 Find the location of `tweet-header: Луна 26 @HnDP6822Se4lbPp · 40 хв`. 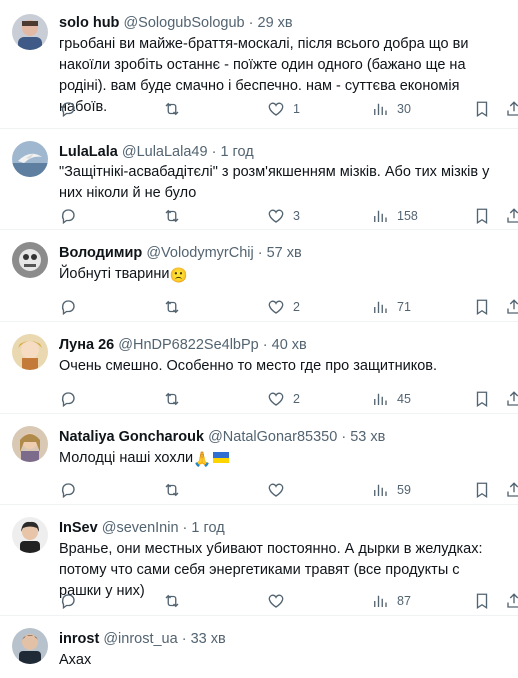

tweet-header: Луна 26 @HnDP6822Se4lbPp · 40 хв is located at coordinates (283, 345).